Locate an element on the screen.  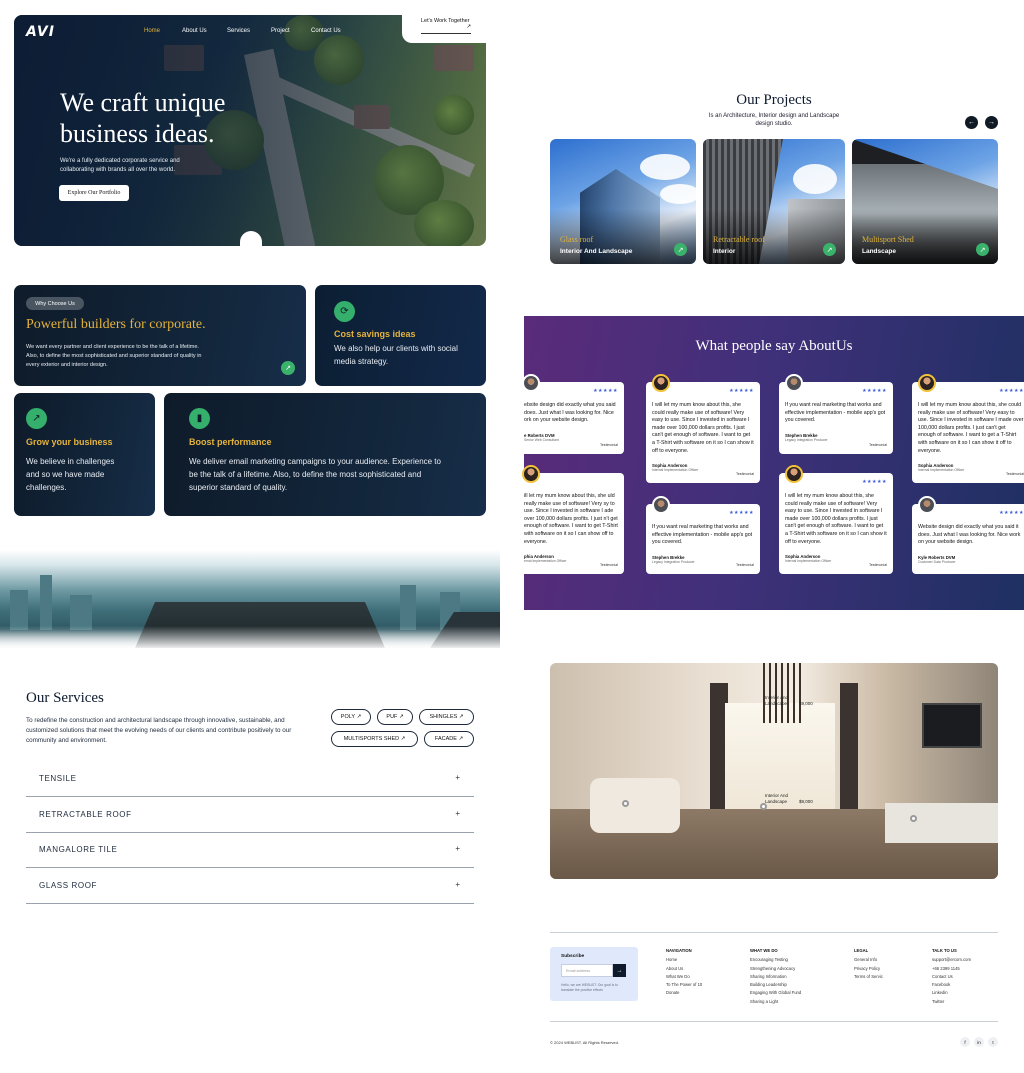
footer-link: Encouraging Testing is located at coordinates (775, 960).